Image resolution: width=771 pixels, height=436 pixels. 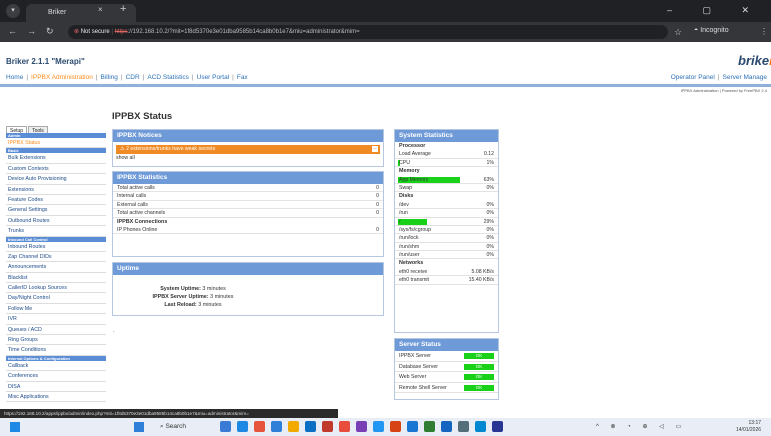 I want to click on nav-operator-panel: Operator Panel, so click(x=693, y=77).